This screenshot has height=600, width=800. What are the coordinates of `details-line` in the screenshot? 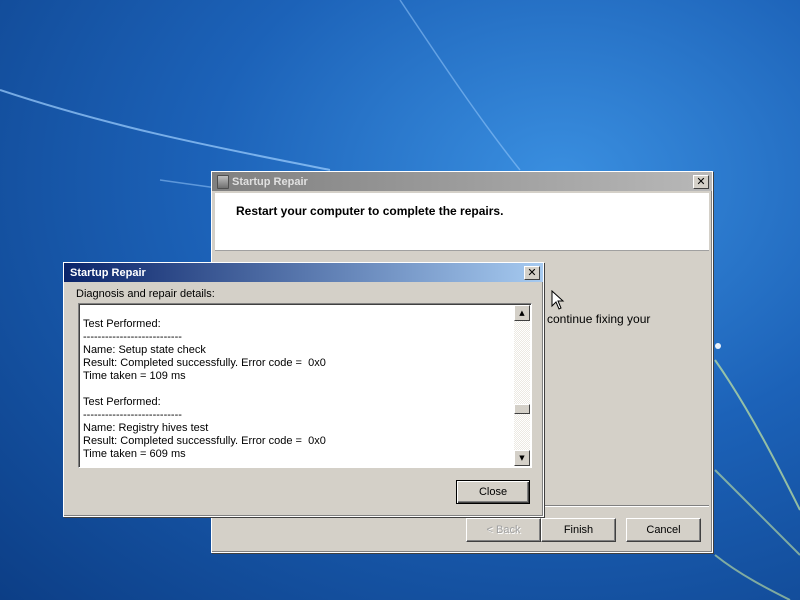 It's located at (297, 389).